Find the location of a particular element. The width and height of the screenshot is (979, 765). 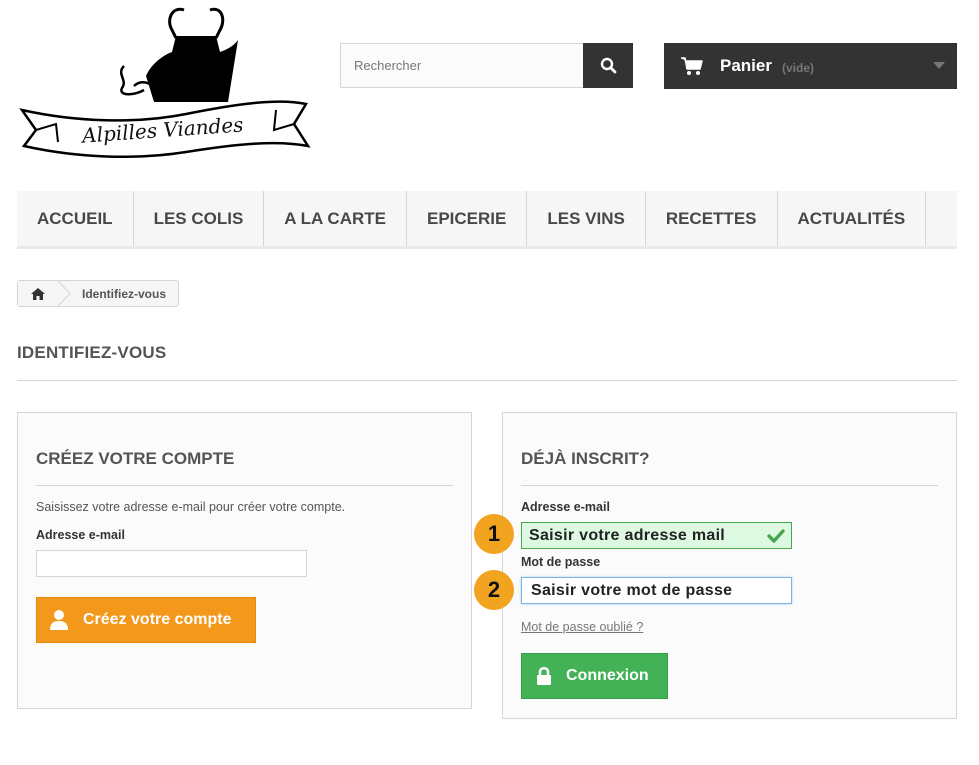

login-email-field: Saisir votre adresse mail is located at coordinates (656, 535).